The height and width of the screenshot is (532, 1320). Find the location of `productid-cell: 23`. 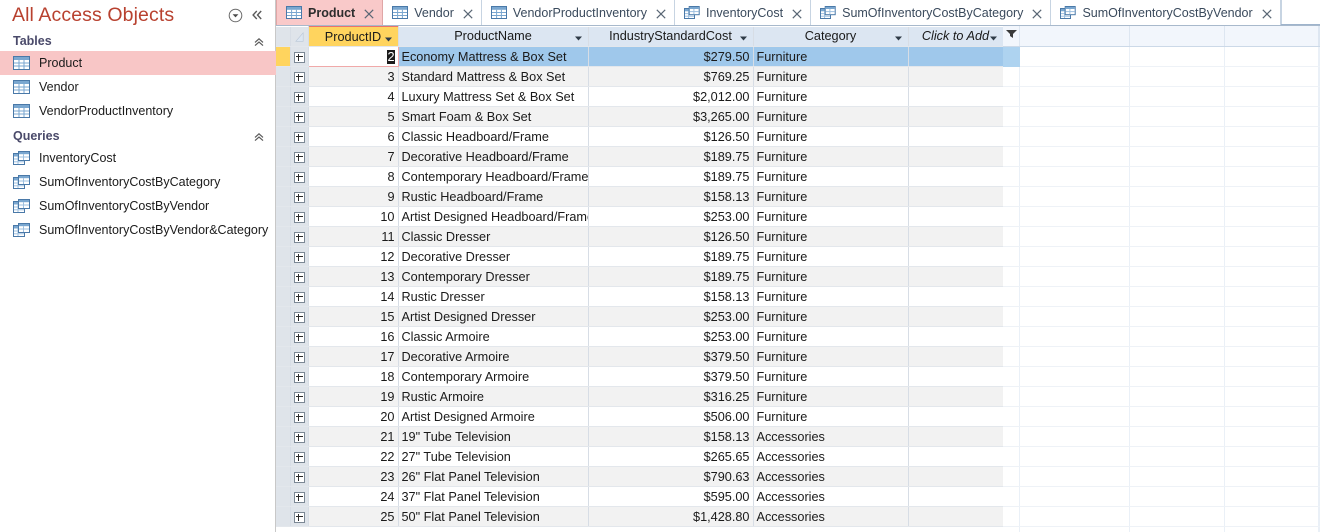

productid-cell: 23 is located at coordinates (353, 476).